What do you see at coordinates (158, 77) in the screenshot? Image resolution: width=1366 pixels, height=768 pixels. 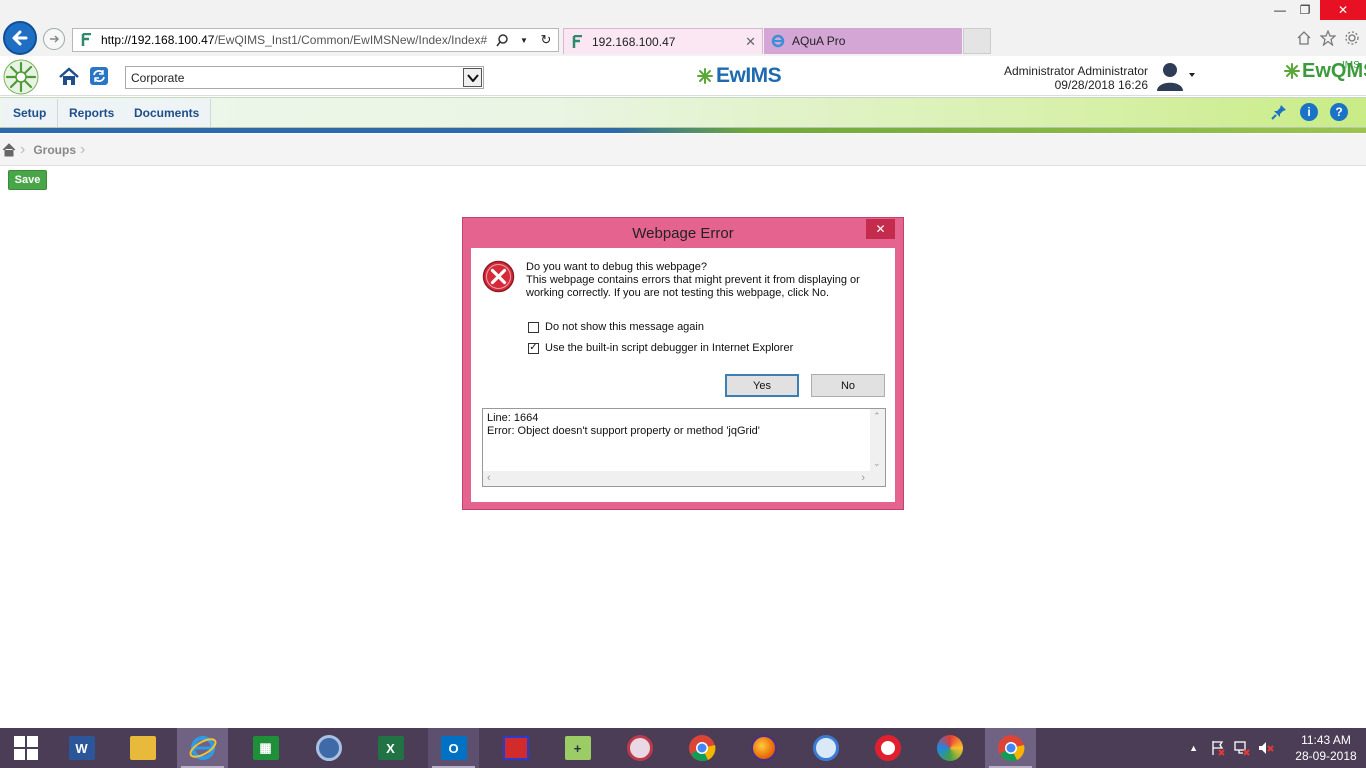 I see `organization-select-value: Corporate` at bounding box center [158, 77].